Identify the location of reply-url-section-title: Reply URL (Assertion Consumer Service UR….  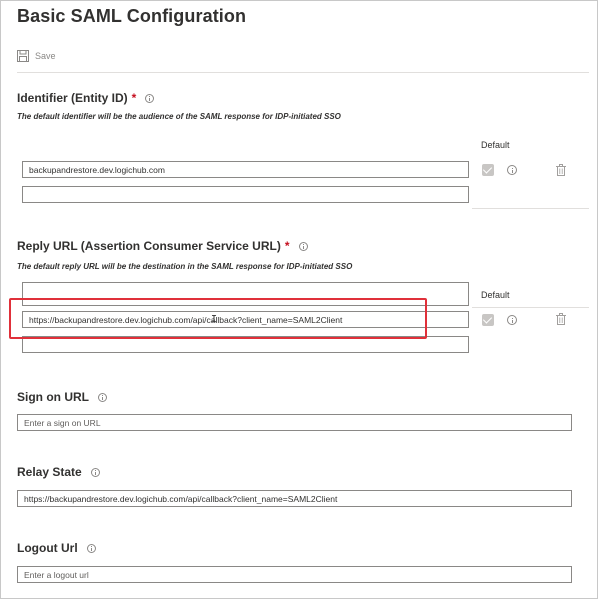
(162, 246).